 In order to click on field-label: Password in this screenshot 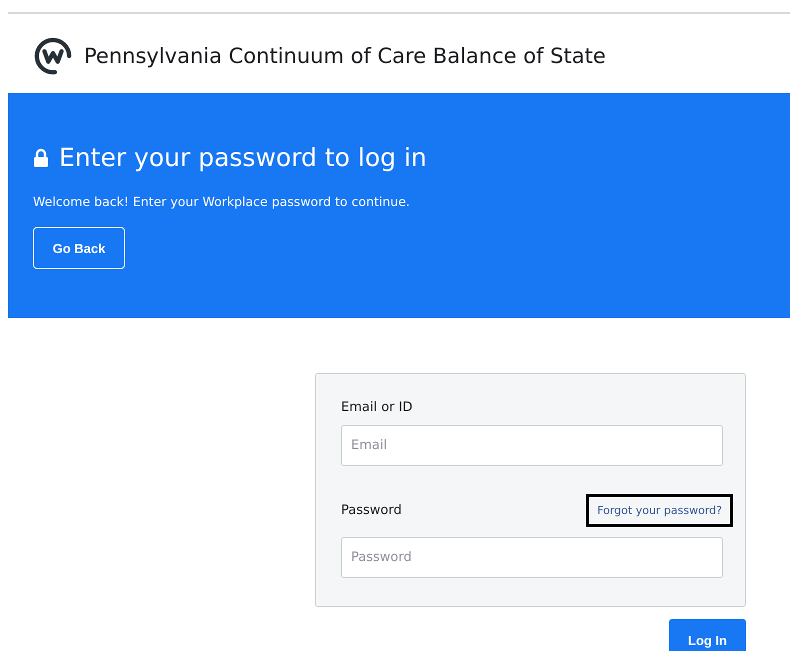, I will do `click(371, 510)`.